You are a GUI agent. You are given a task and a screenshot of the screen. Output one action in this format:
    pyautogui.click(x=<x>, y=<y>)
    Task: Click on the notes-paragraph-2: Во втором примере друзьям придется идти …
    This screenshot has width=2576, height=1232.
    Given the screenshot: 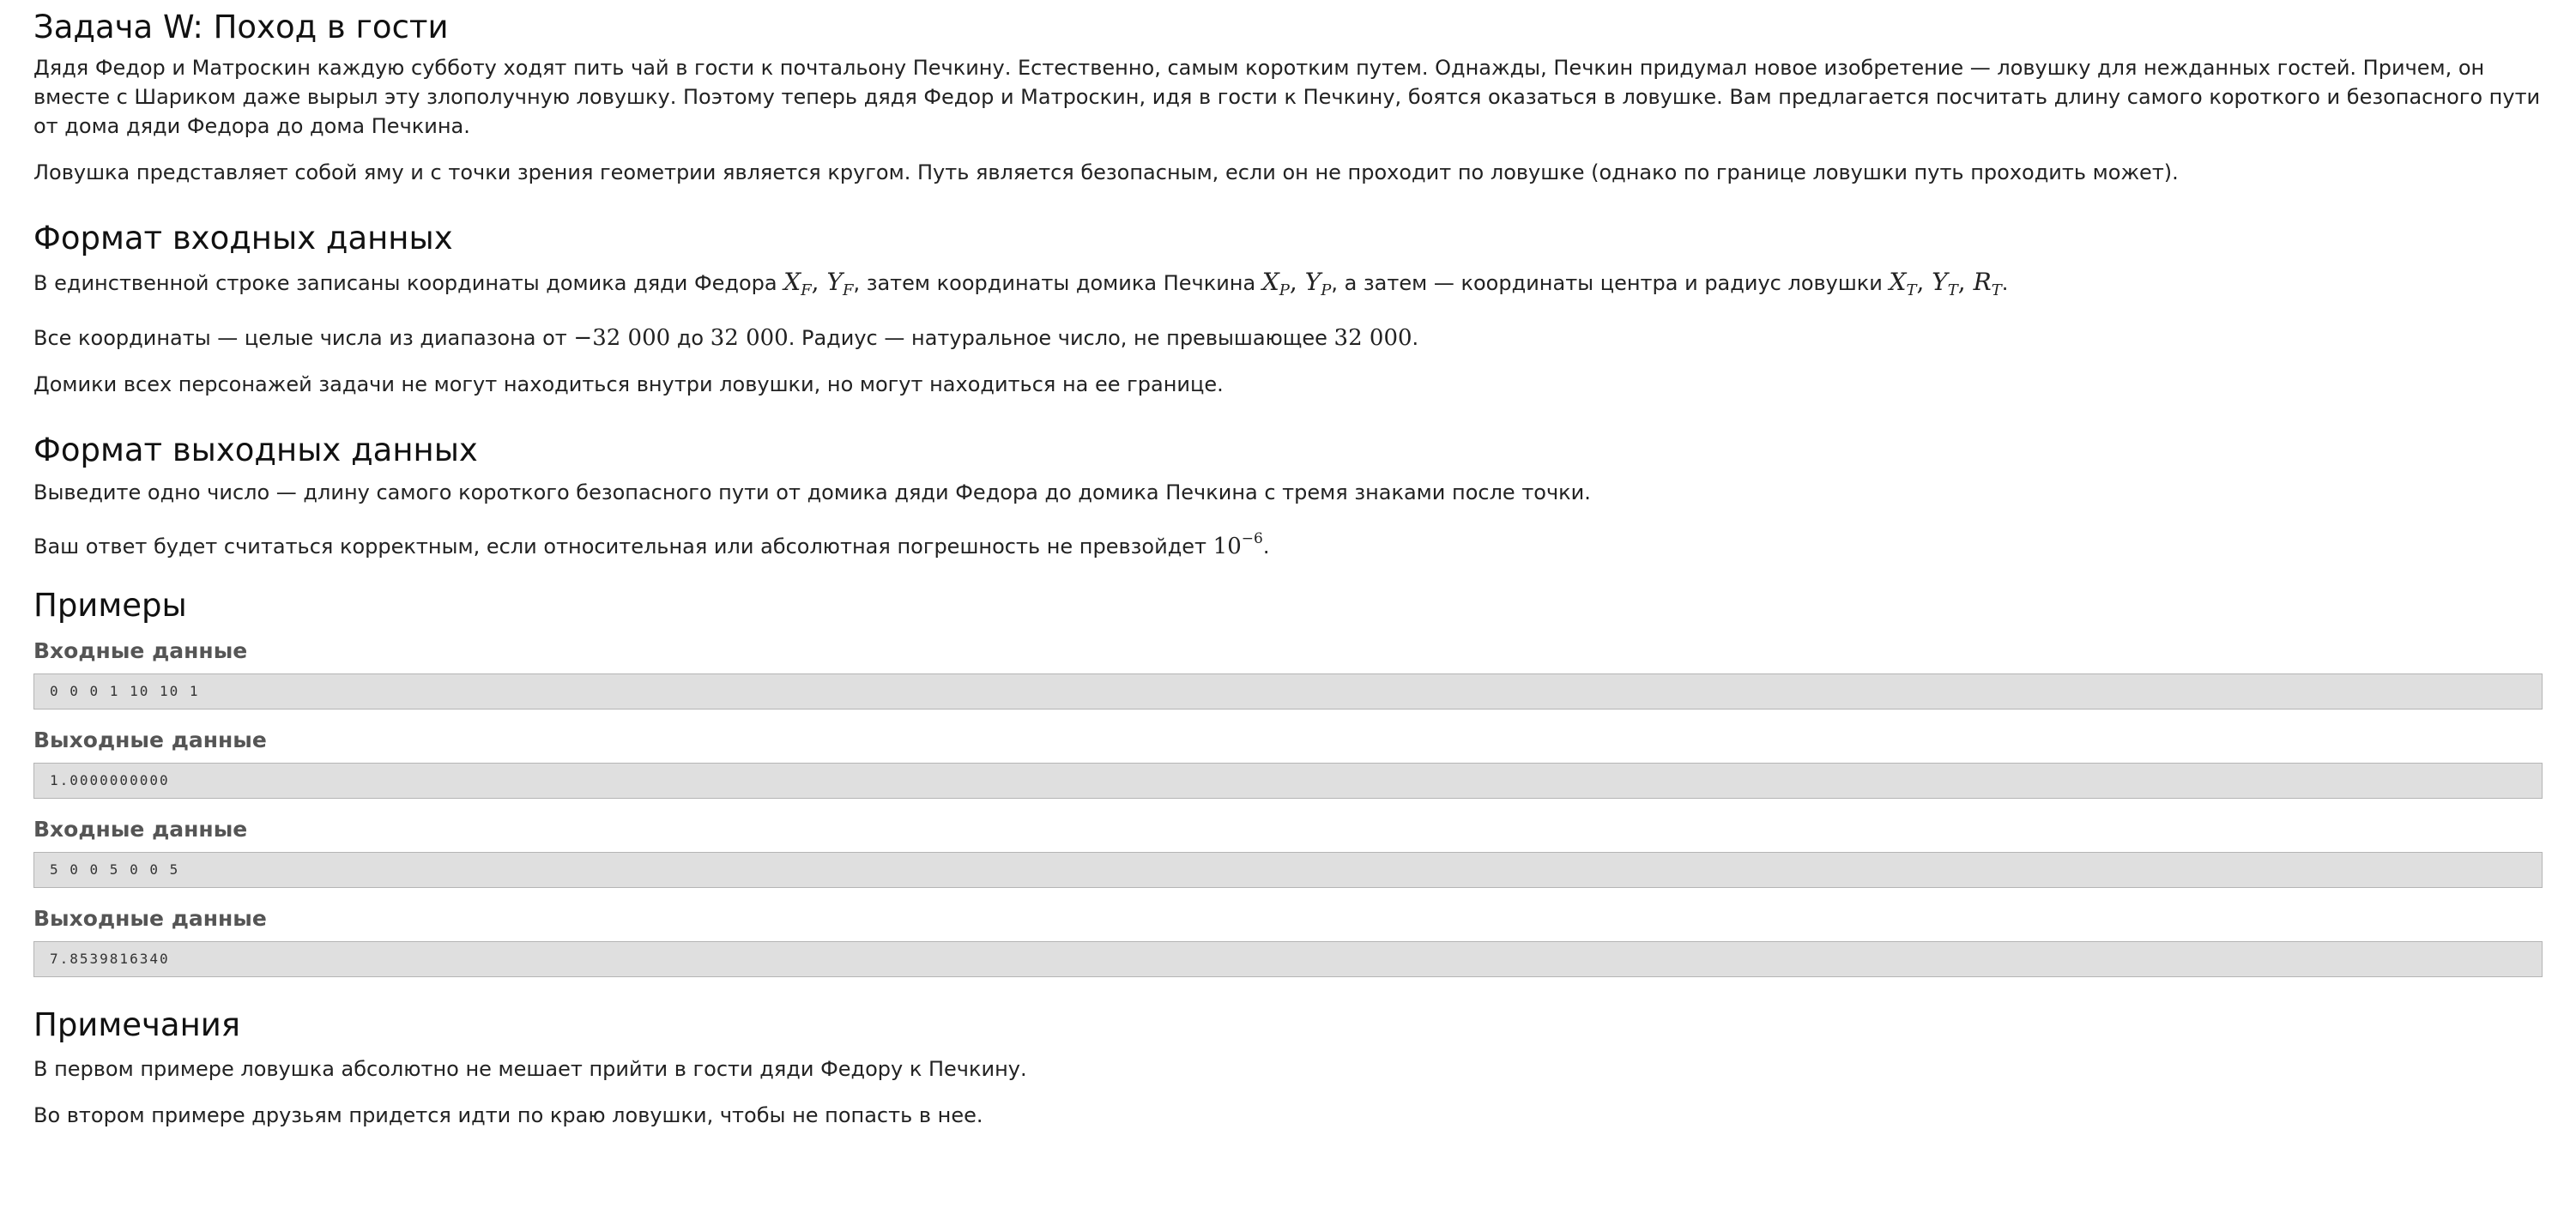 What is the action you would take?
    pyautogui.click(x=508, y=1115)
    